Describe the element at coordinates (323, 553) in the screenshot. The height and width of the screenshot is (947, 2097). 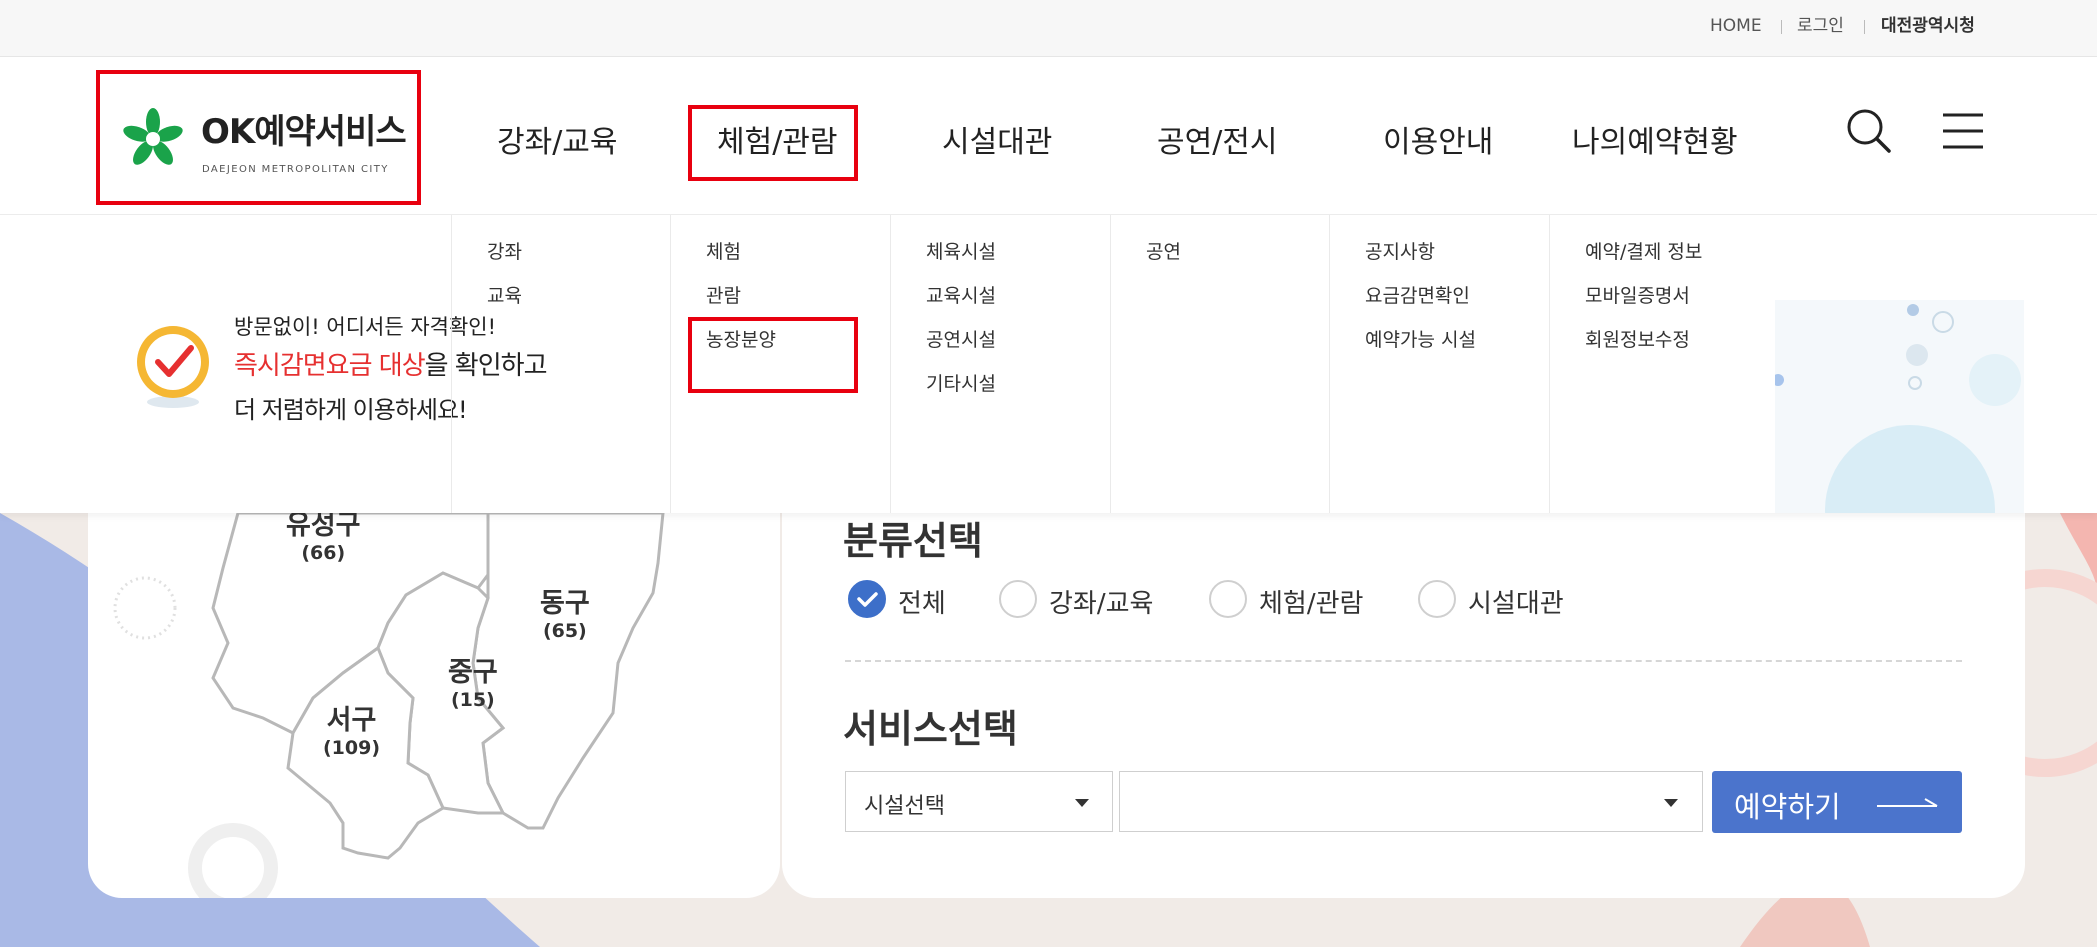
I see `district-count: (66)` at that location.